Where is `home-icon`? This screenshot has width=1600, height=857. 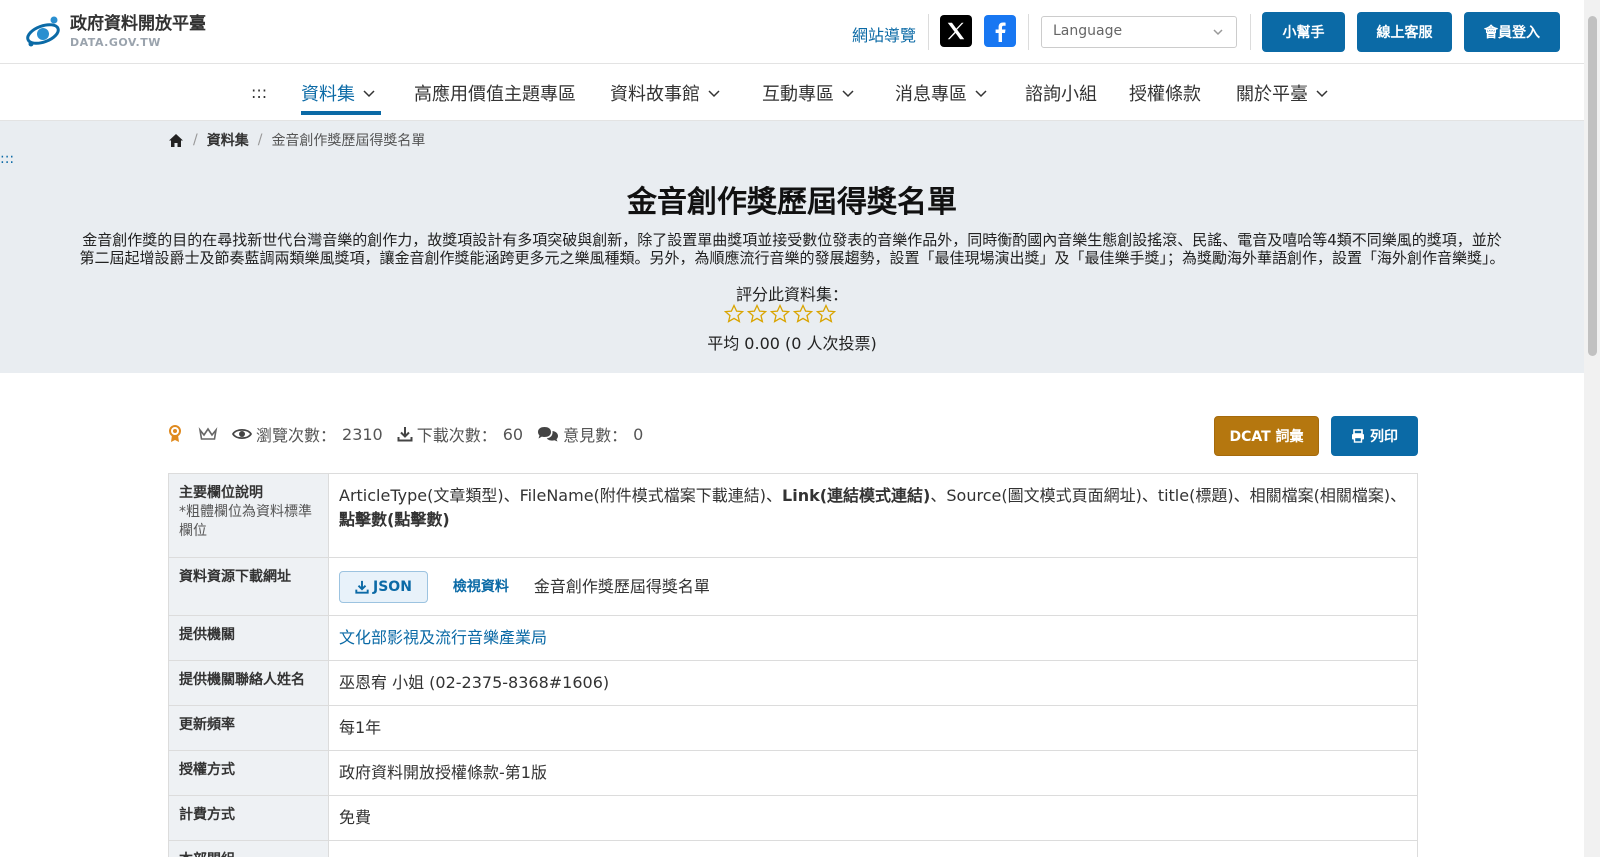
home-icon is located at coordinates (176, 140).